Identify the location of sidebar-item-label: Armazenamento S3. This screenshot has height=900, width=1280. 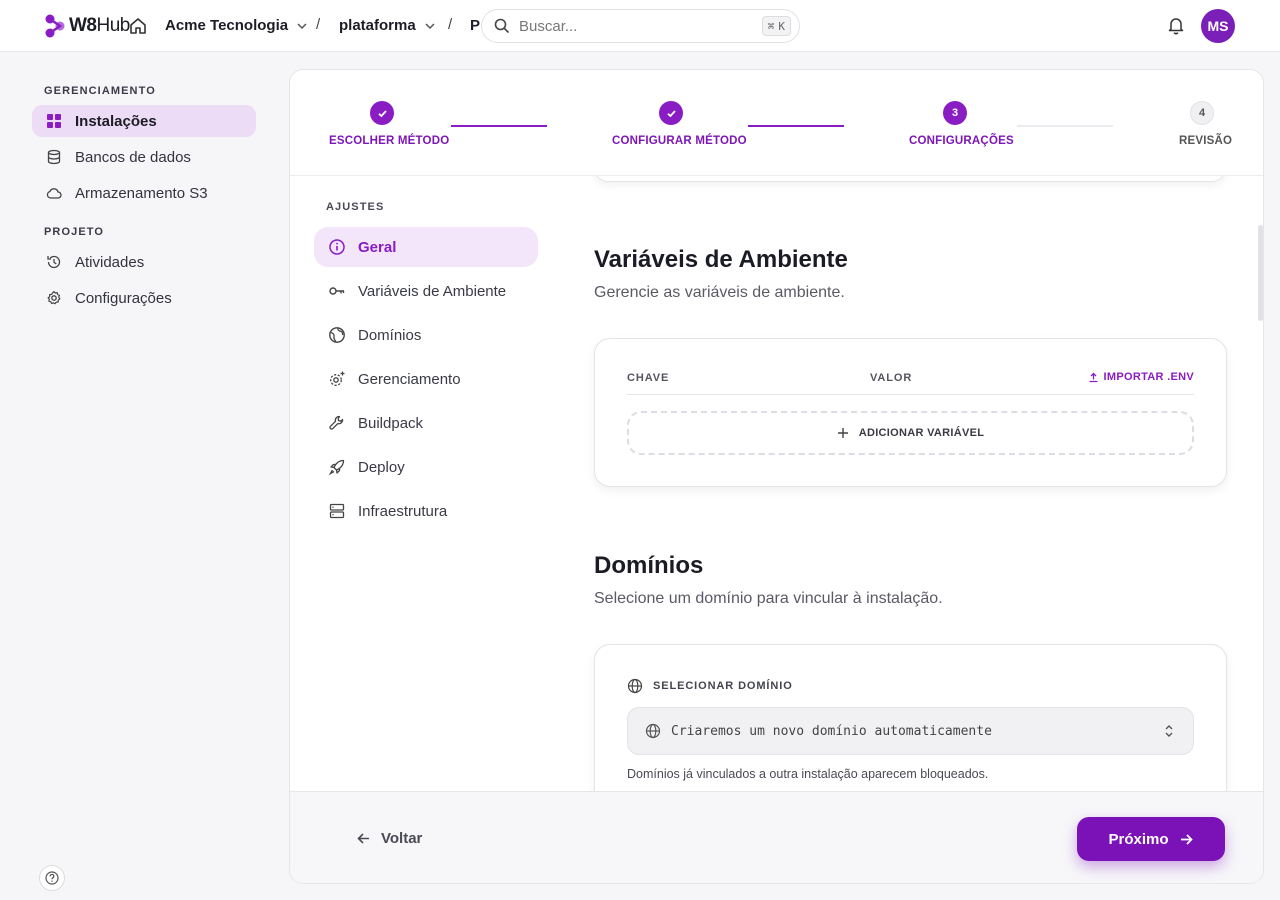
(141, 193).